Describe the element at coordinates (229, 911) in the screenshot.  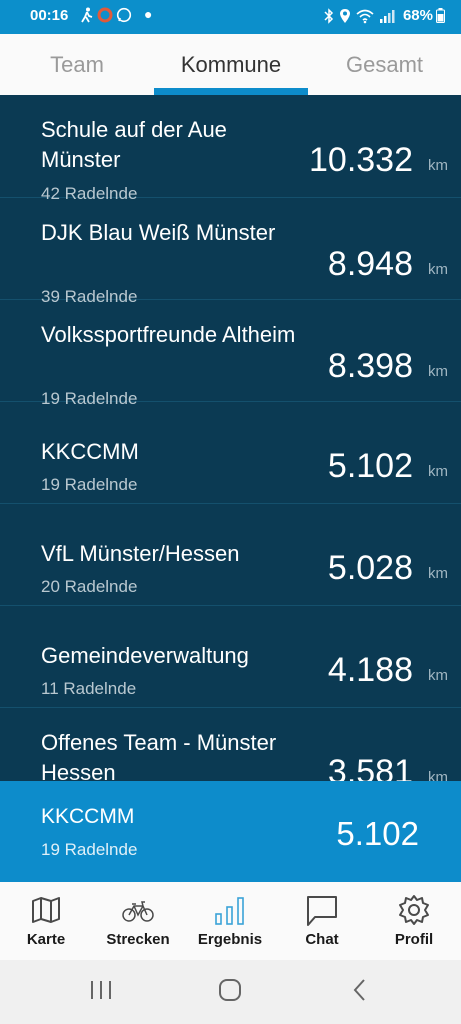
I see `bar-chart-icon` at that location.